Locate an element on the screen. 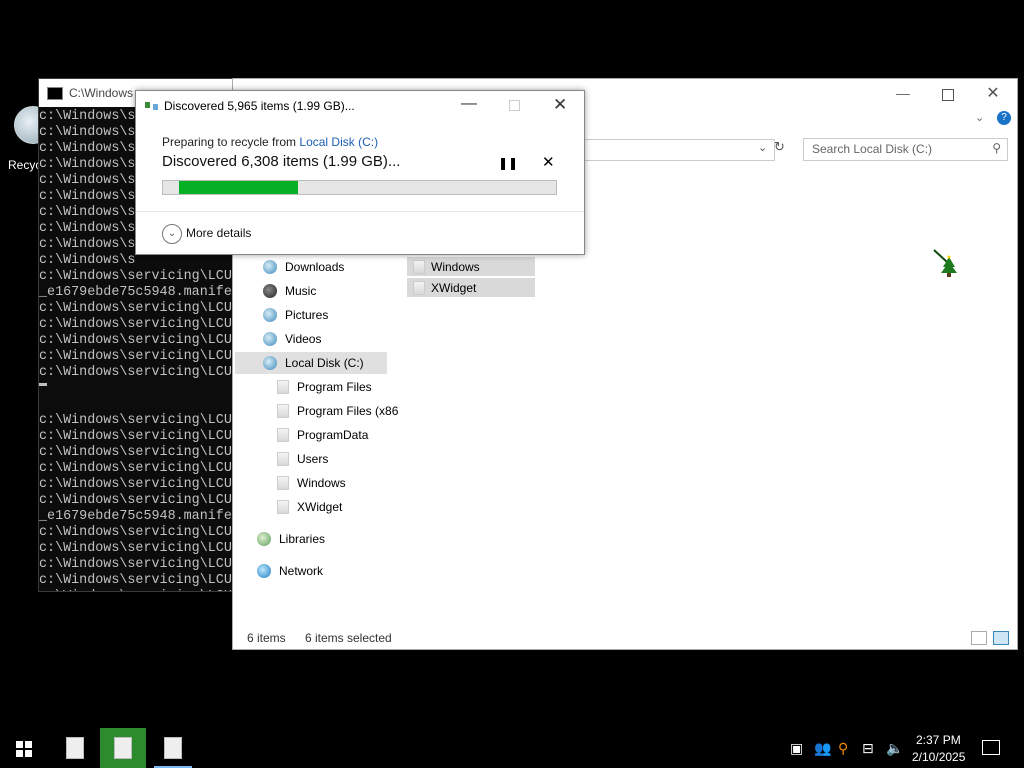  more-details-button: More details is located at coordinates (218, 233).